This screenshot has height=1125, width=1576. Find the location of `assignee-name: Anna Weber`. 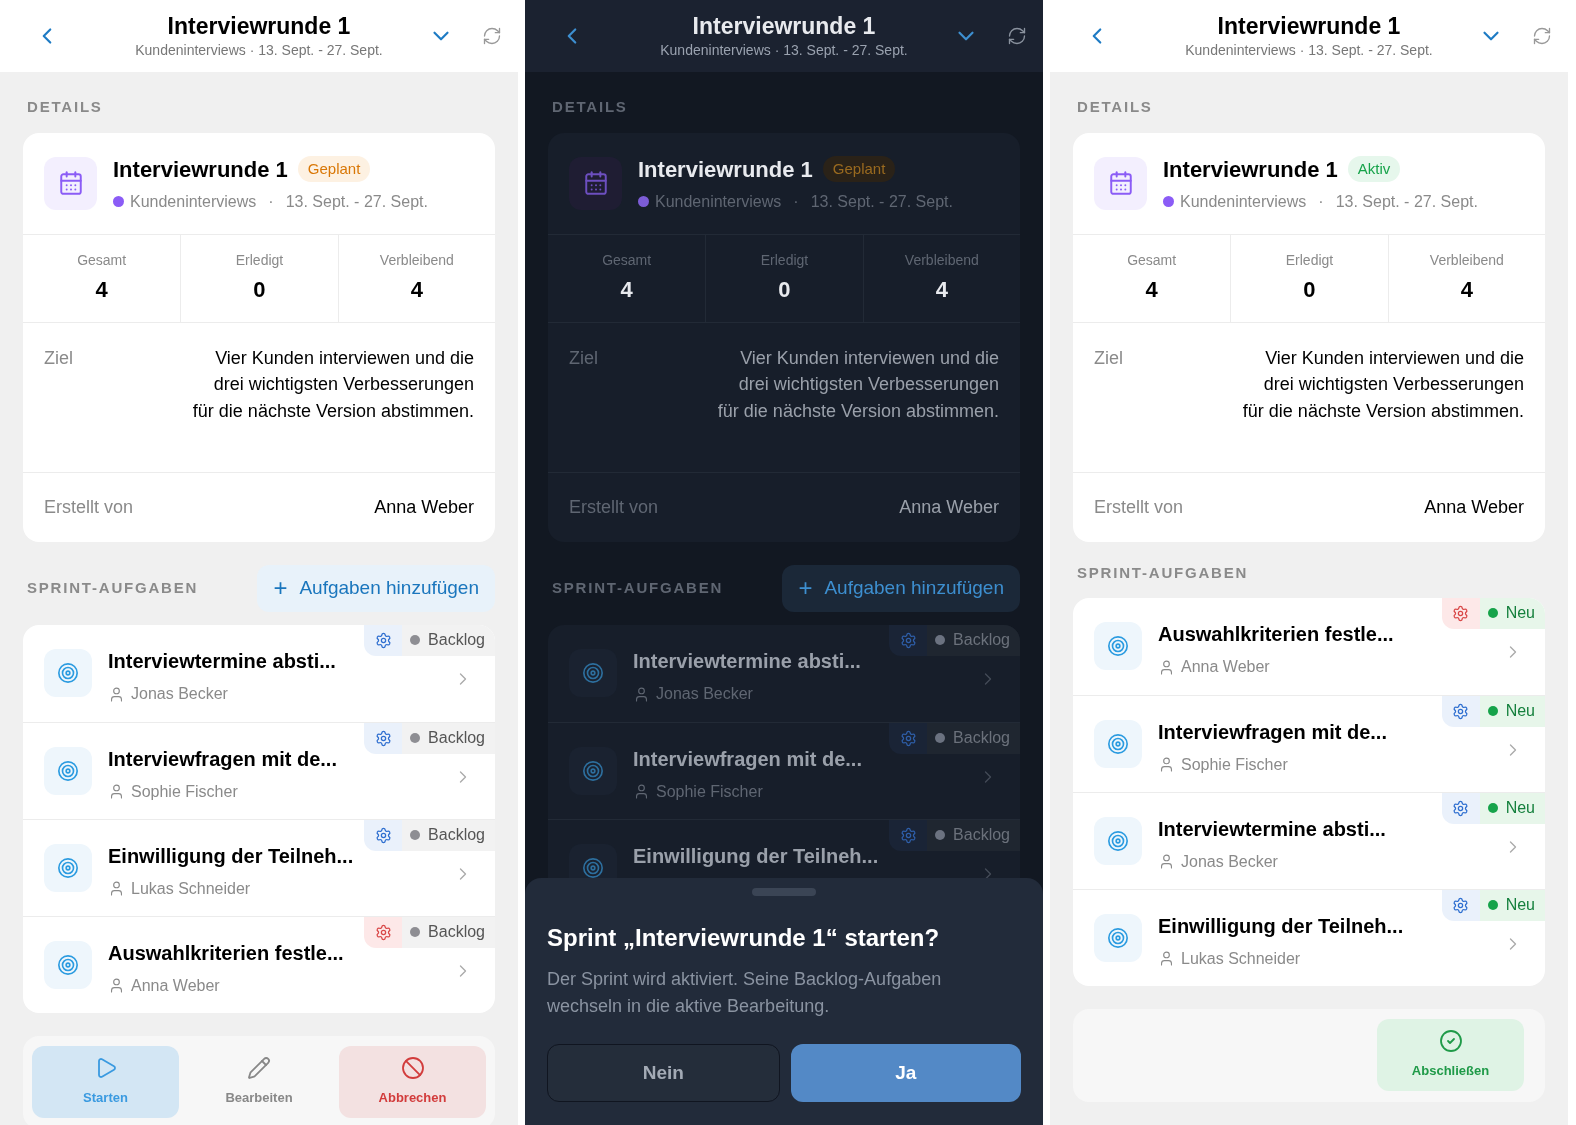

assignee-name: Anna Weber is located at coordinates (1225, 667).